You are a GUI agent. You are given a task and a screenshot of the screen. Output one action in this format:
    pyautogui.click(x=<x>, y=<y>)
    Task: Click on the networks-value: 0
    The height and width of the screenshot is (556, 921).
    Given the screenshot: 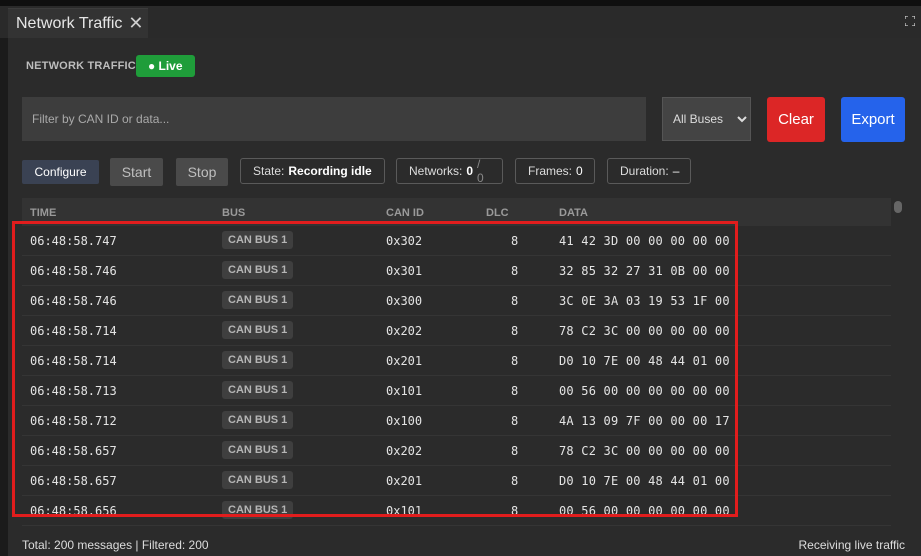 What is the action you would take?
    pyautogui.click(x=470, y=171)
    